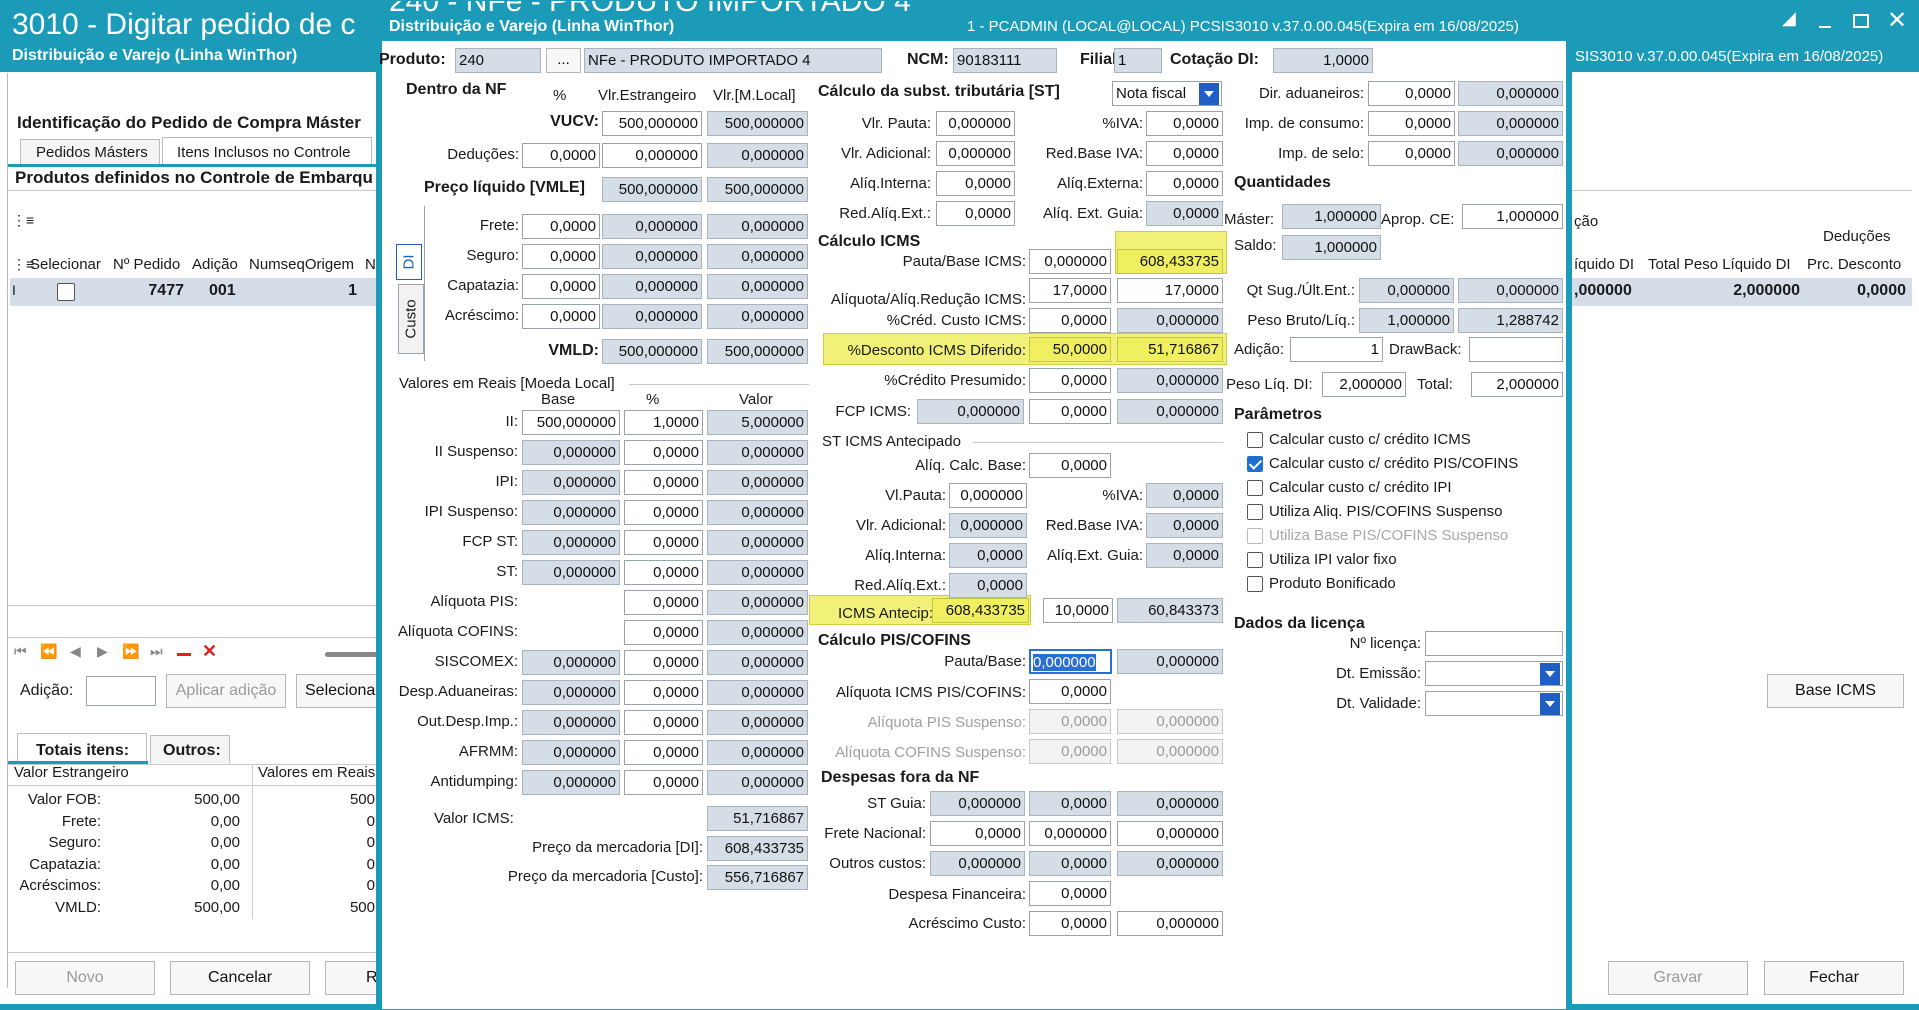 The width and height of the screenshot is (1919, 1010). Describe the element at coordinates (1510, 123) in the screenshot. I see `imp-cons-2: 0,000000` at that location.